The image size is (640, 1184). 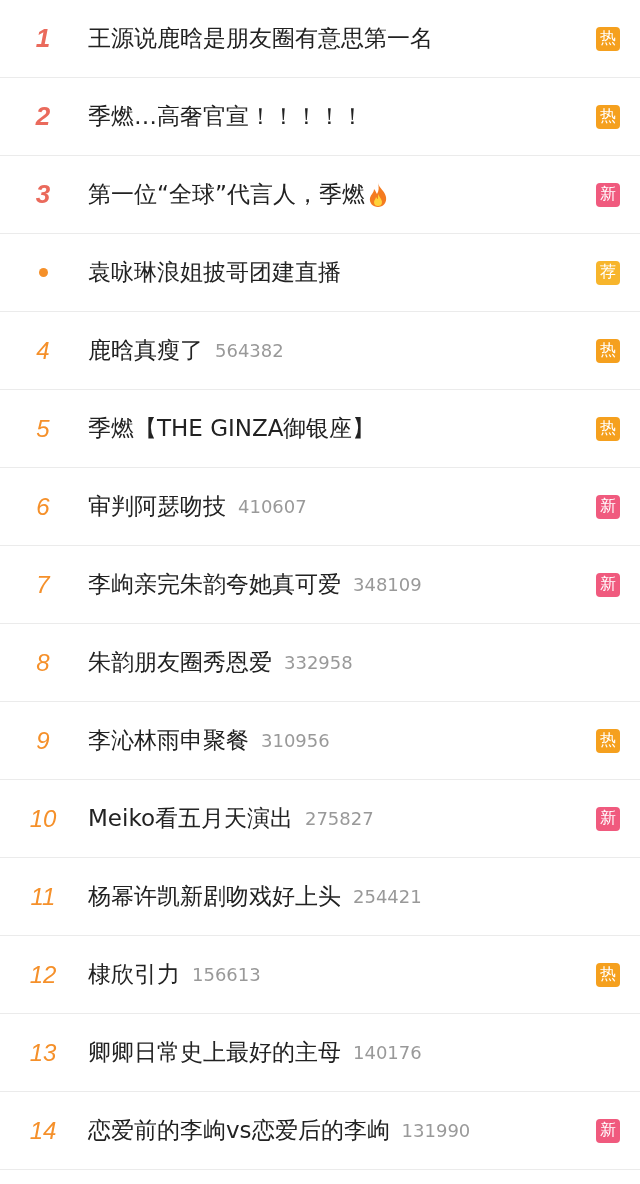 I want to click on topic-title: 袁咏琳浪姐披哥团建直播, so click(x=214, y=272).